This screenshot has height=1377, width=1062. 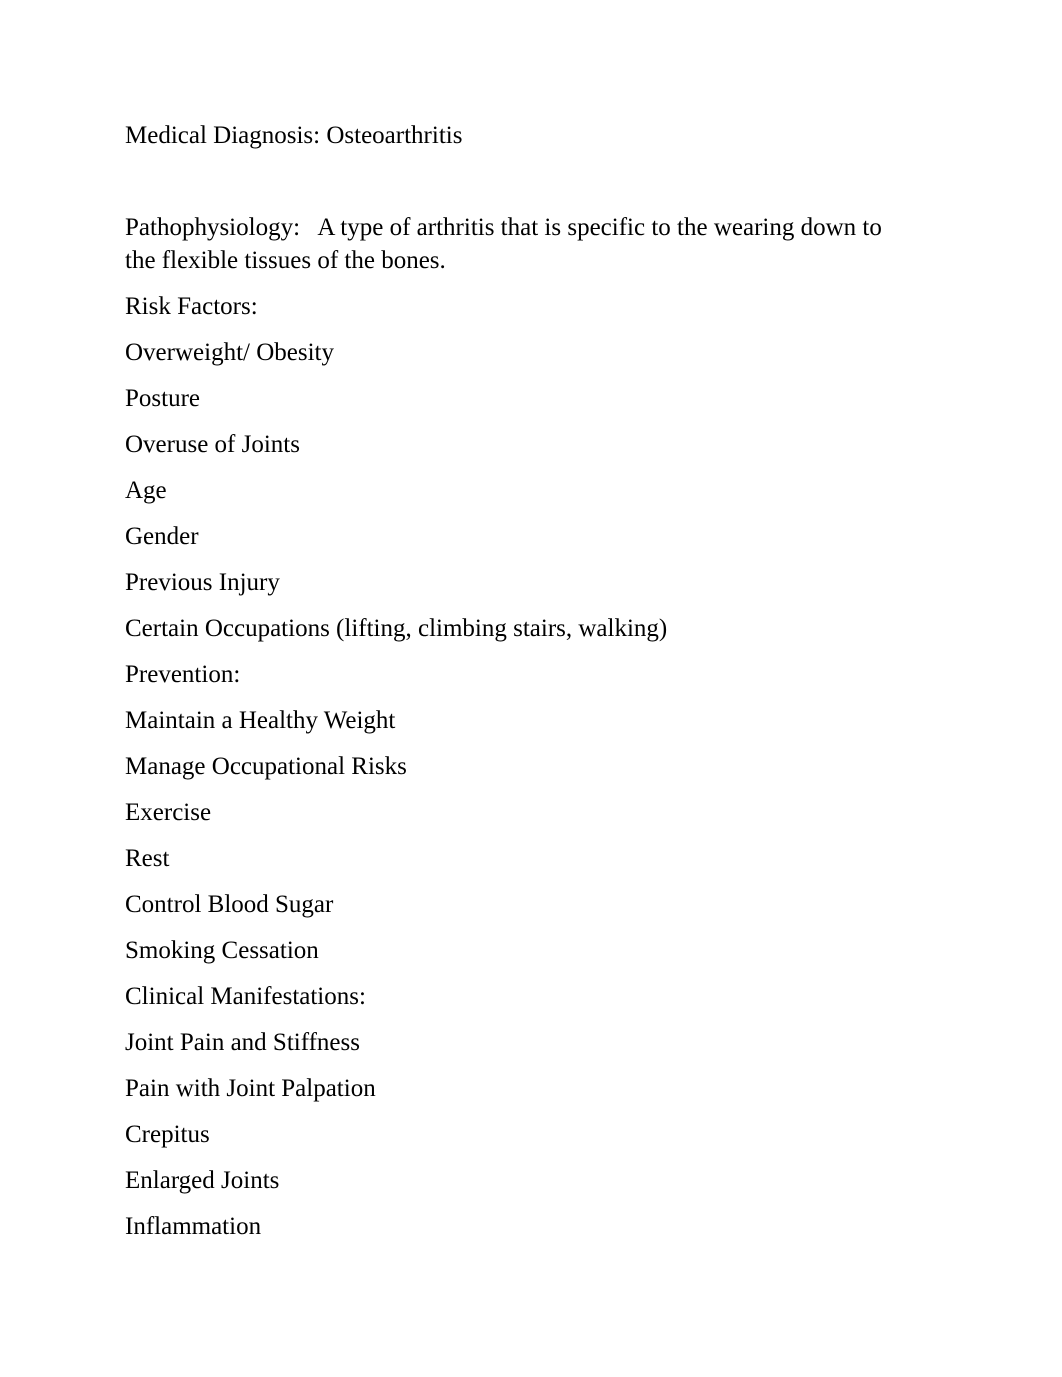 I want to click on list-item: Control Blood Sugar, so click(x=229, y=904).